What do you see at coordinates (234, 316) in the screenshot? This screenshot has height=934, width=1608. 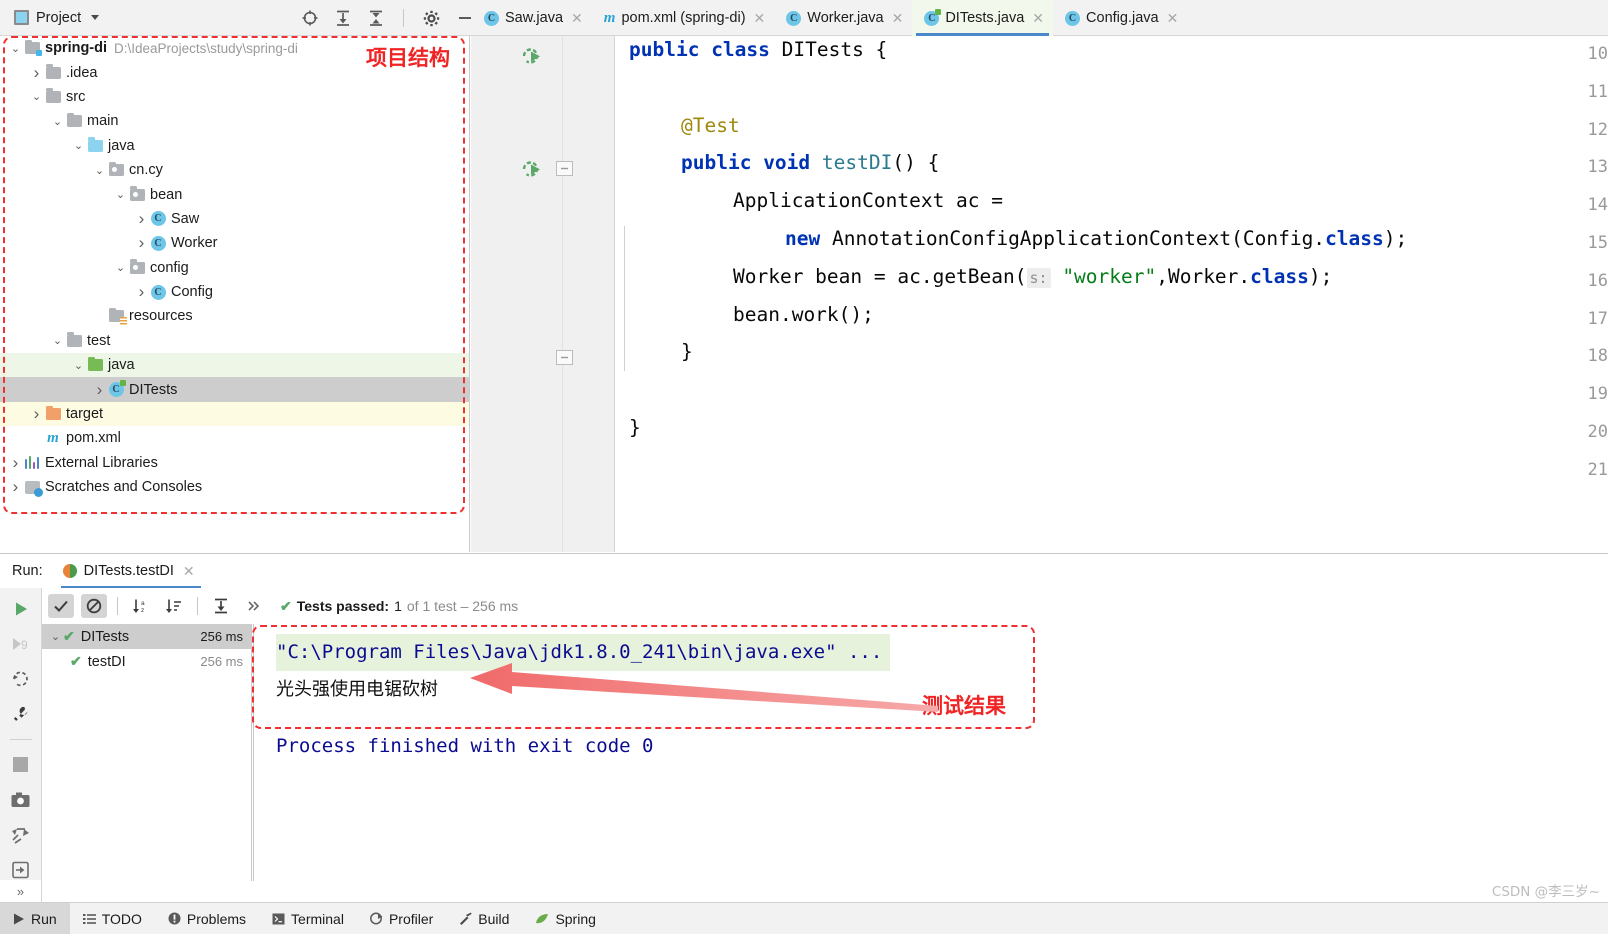 I see `tree-item-resources: resources` at bounding box center [234, 316].